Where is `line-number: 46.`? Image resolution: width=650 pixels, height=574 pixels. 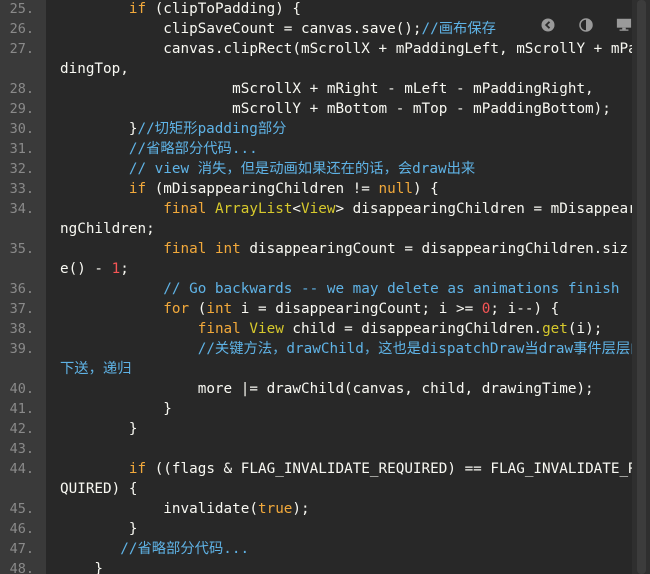 line-number: 46. is located at coordinates (21, 529).